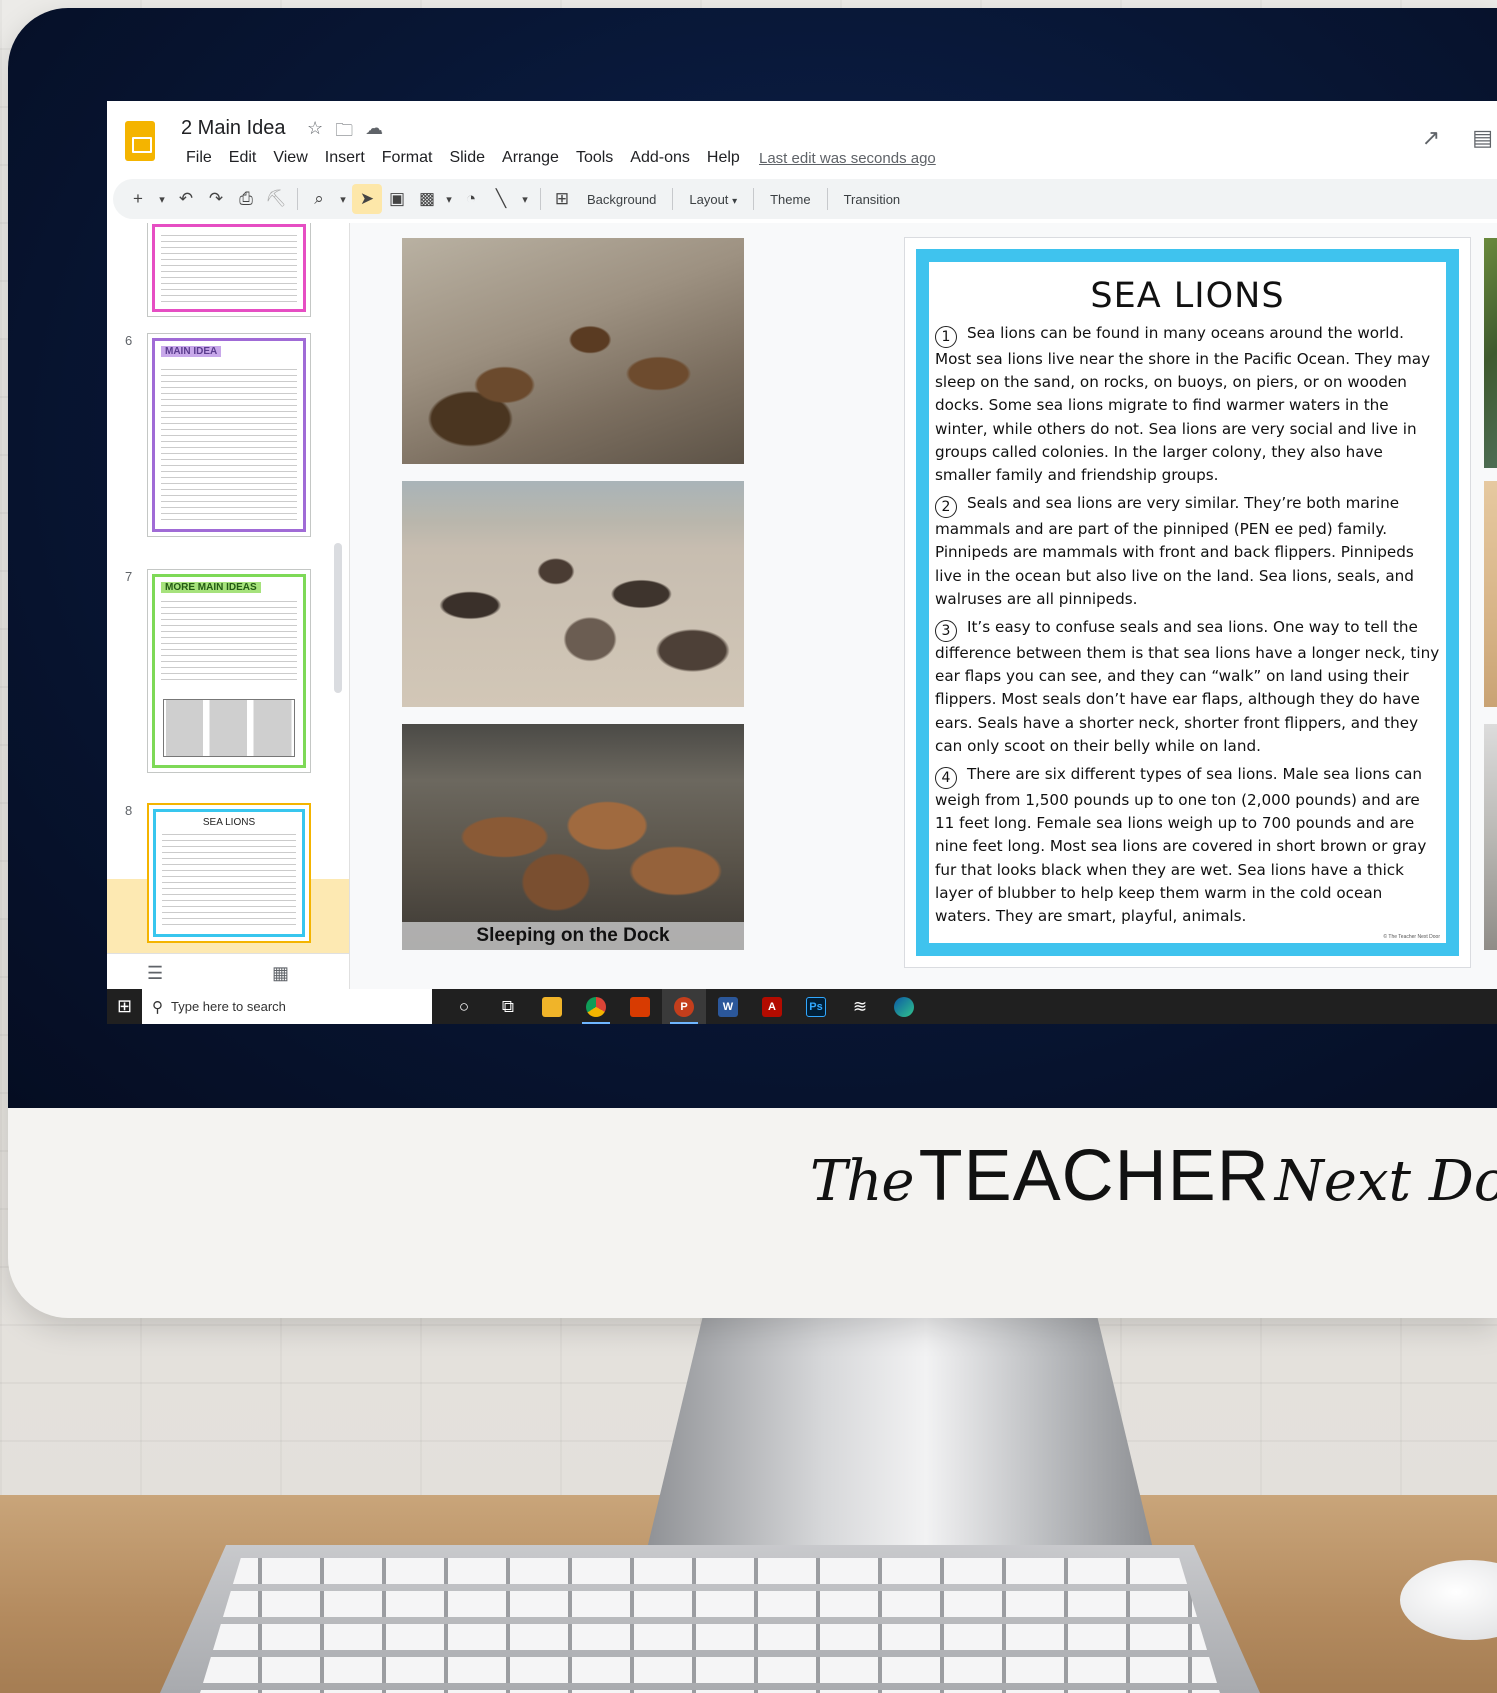 The width and height of the screenshot is (1497, 1693). I want to click on menu-file: File, so click(200, 158).